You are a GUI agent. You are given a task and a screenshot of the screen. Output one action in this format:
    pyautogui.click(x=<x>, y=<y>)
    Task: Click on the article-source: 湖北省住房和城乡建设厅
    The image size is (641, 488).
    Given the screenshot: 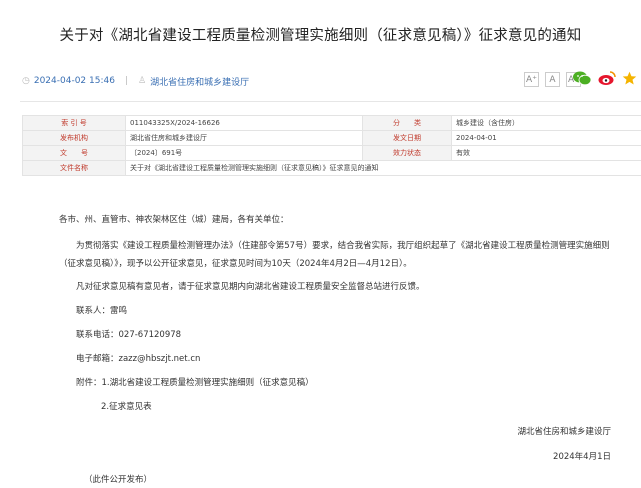 What is the action you would take?
    pyautogui.click(x=200, y=82)
    